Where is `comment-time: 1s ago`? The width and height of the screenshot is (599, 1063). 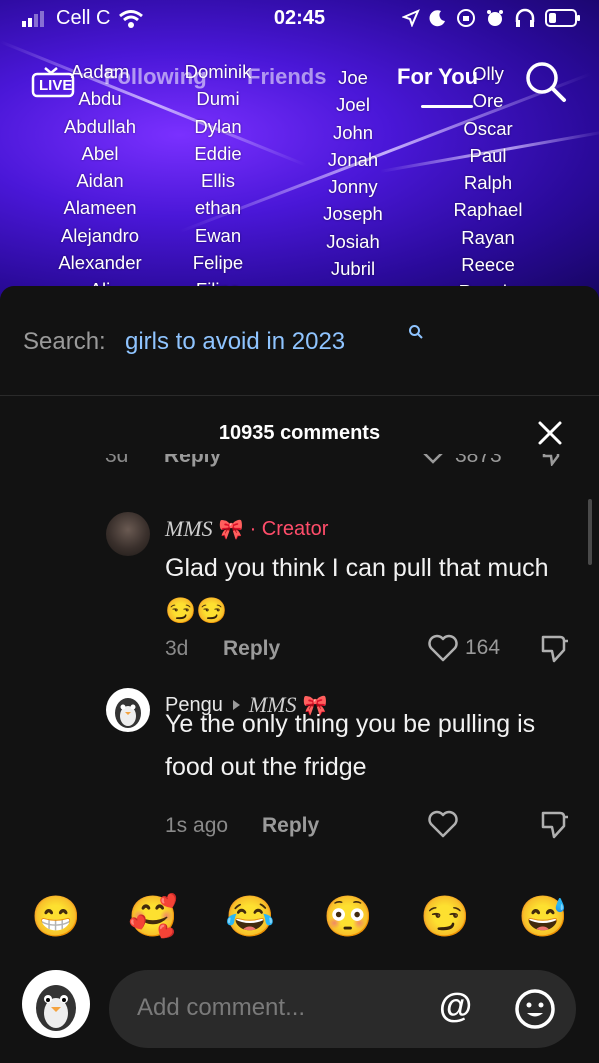 comment-time: 1s ago is located at coordinates (197, 825).